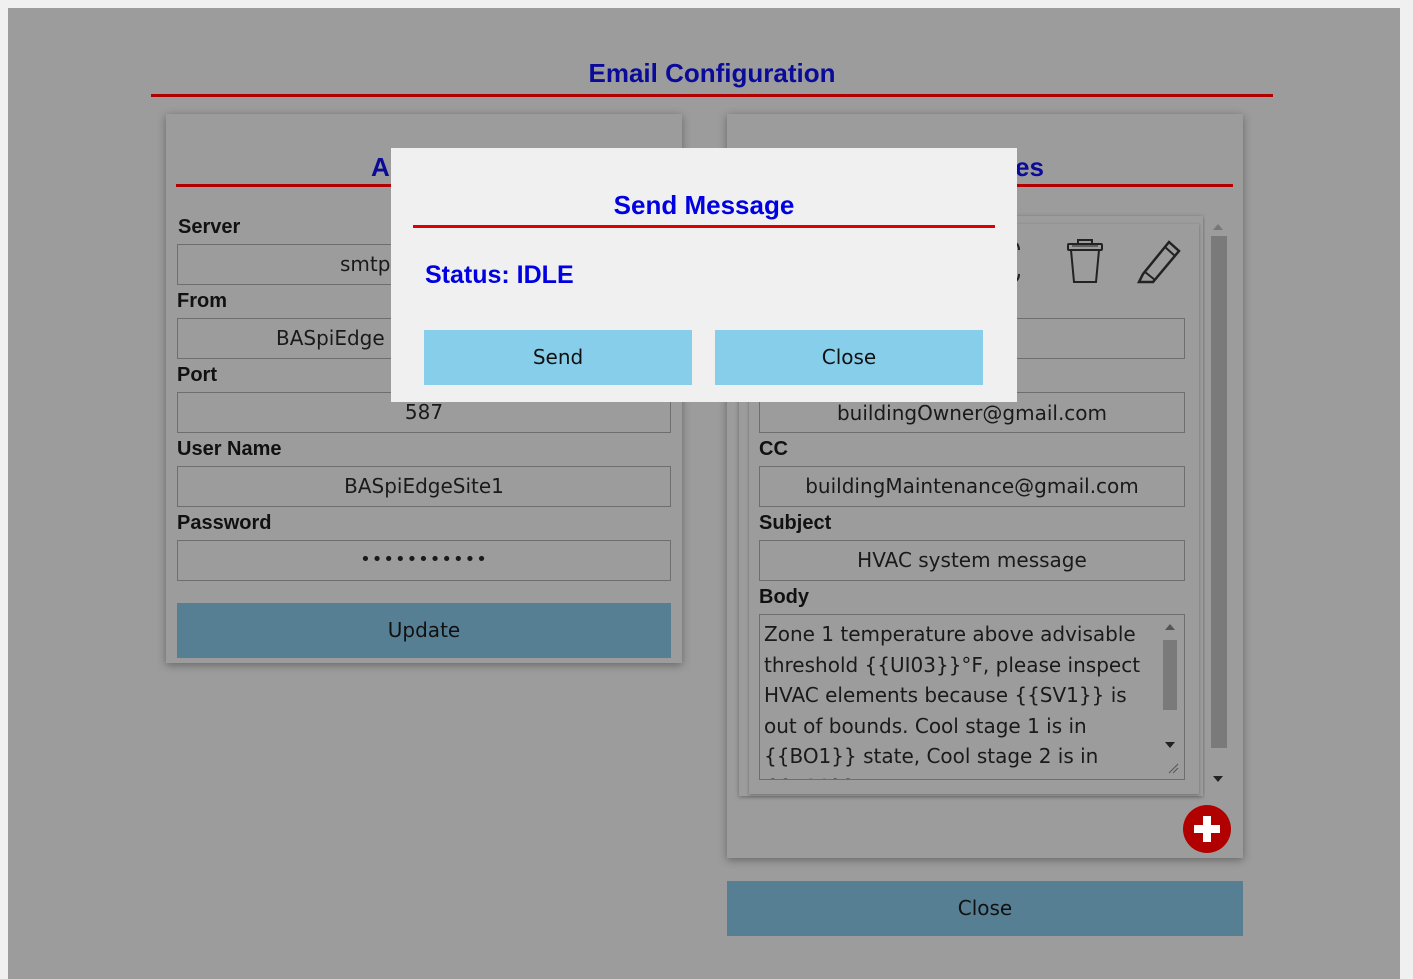  Describe the element at coordinates (558, 357) in the screenshot. I see `send-button: Send` at that location.